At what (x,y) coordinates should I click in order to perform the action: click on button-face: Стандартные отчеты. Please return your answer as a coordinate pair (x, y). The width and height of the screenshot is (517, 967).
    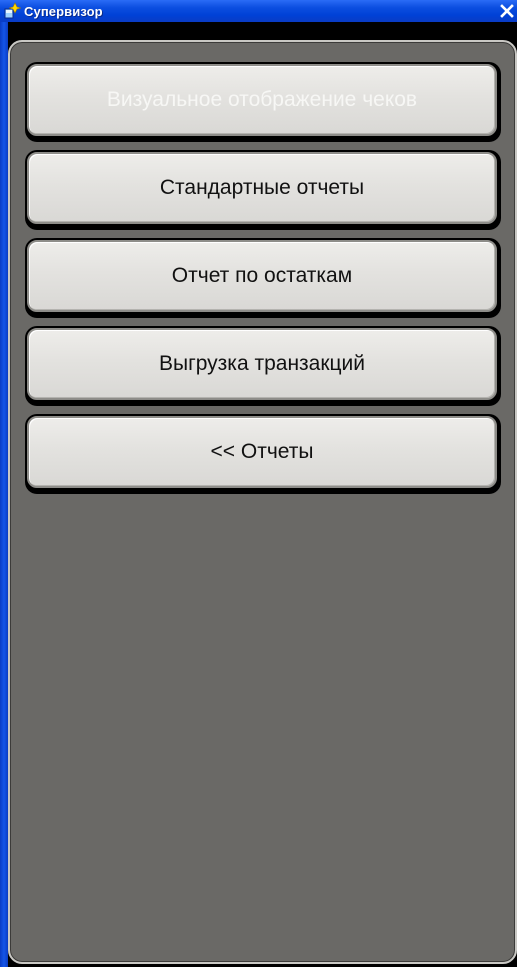
    Looking at the image, I should click on (262, 188).